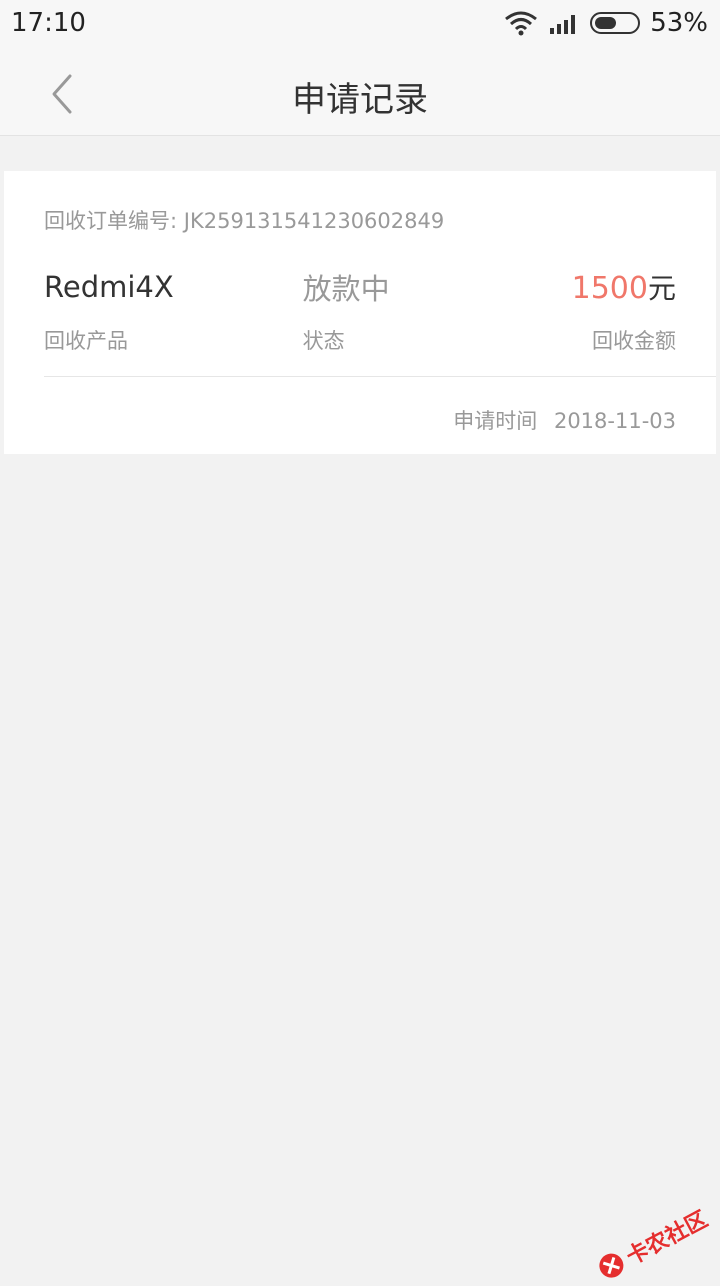 The image size is (720, 1286). I want to click on status-icons: 53%, so click(606, 23).